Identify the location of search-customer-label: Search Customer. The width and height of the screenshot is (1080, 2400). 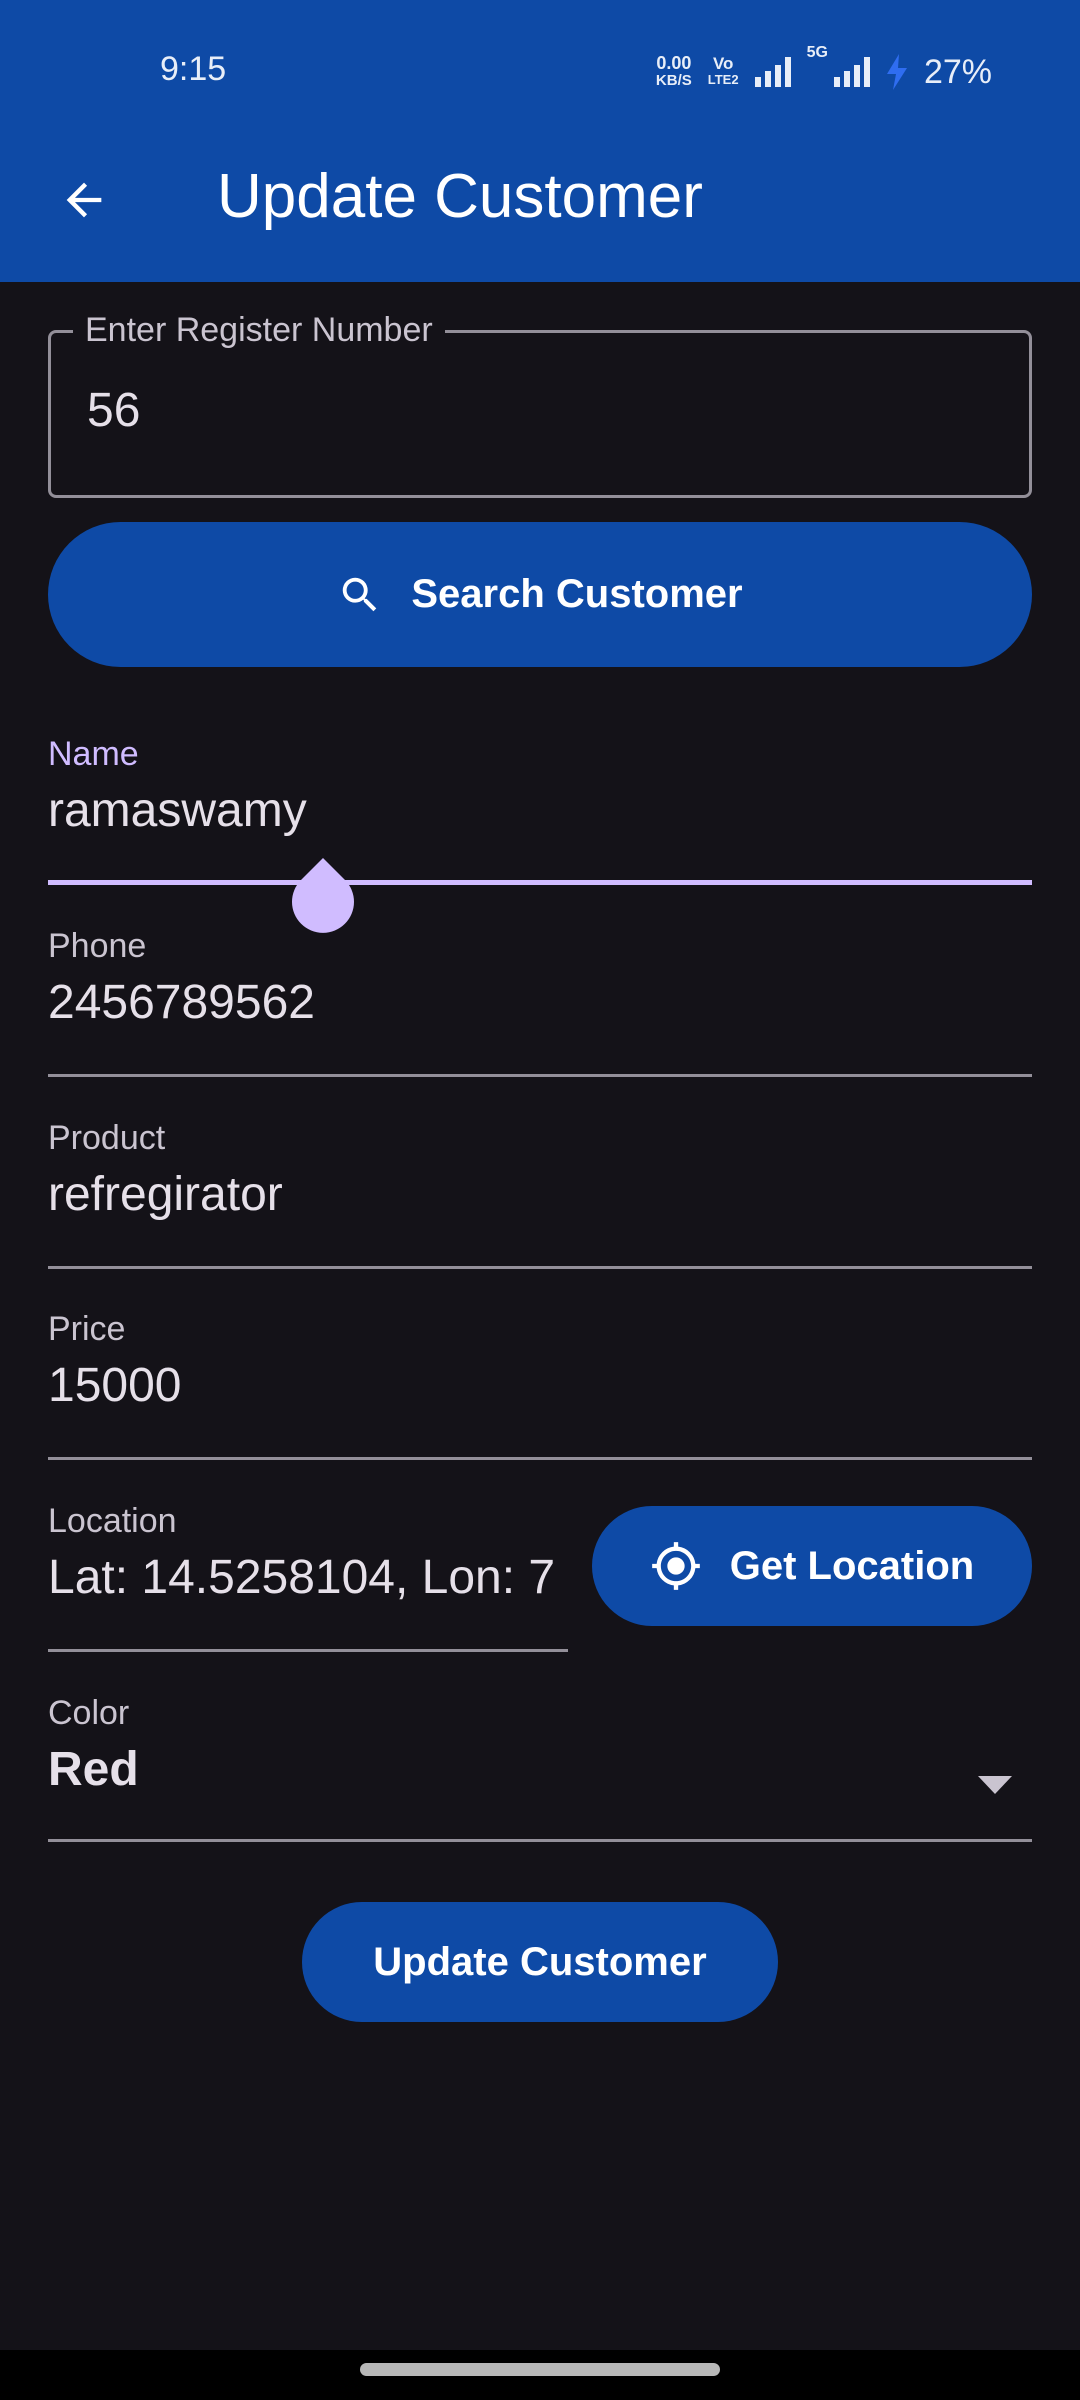
(577, 594).